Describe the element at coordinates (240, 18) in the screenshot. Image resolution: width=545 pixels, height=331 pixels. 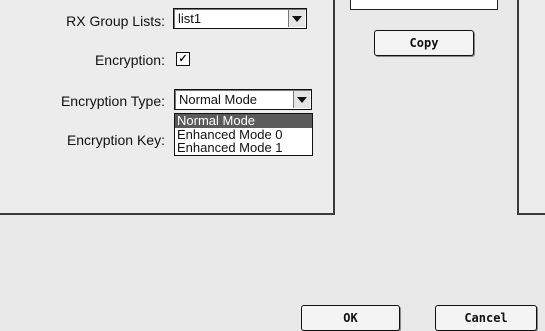
I see `rx-group-lists-select: list1` at that location.